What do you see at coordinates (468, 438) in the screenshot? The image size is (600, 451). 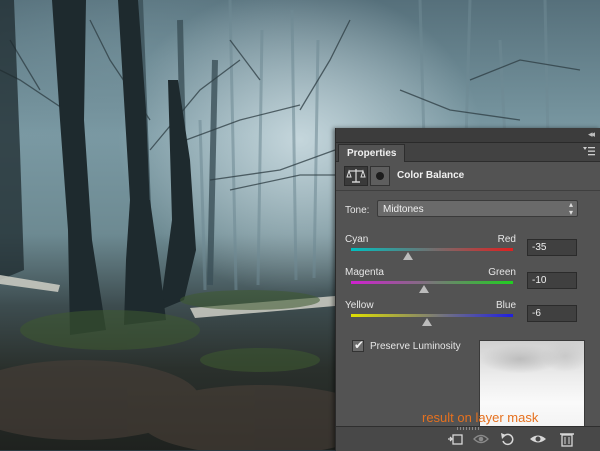 I see `panel-bottom-bar` at bounding box center [468, 438].